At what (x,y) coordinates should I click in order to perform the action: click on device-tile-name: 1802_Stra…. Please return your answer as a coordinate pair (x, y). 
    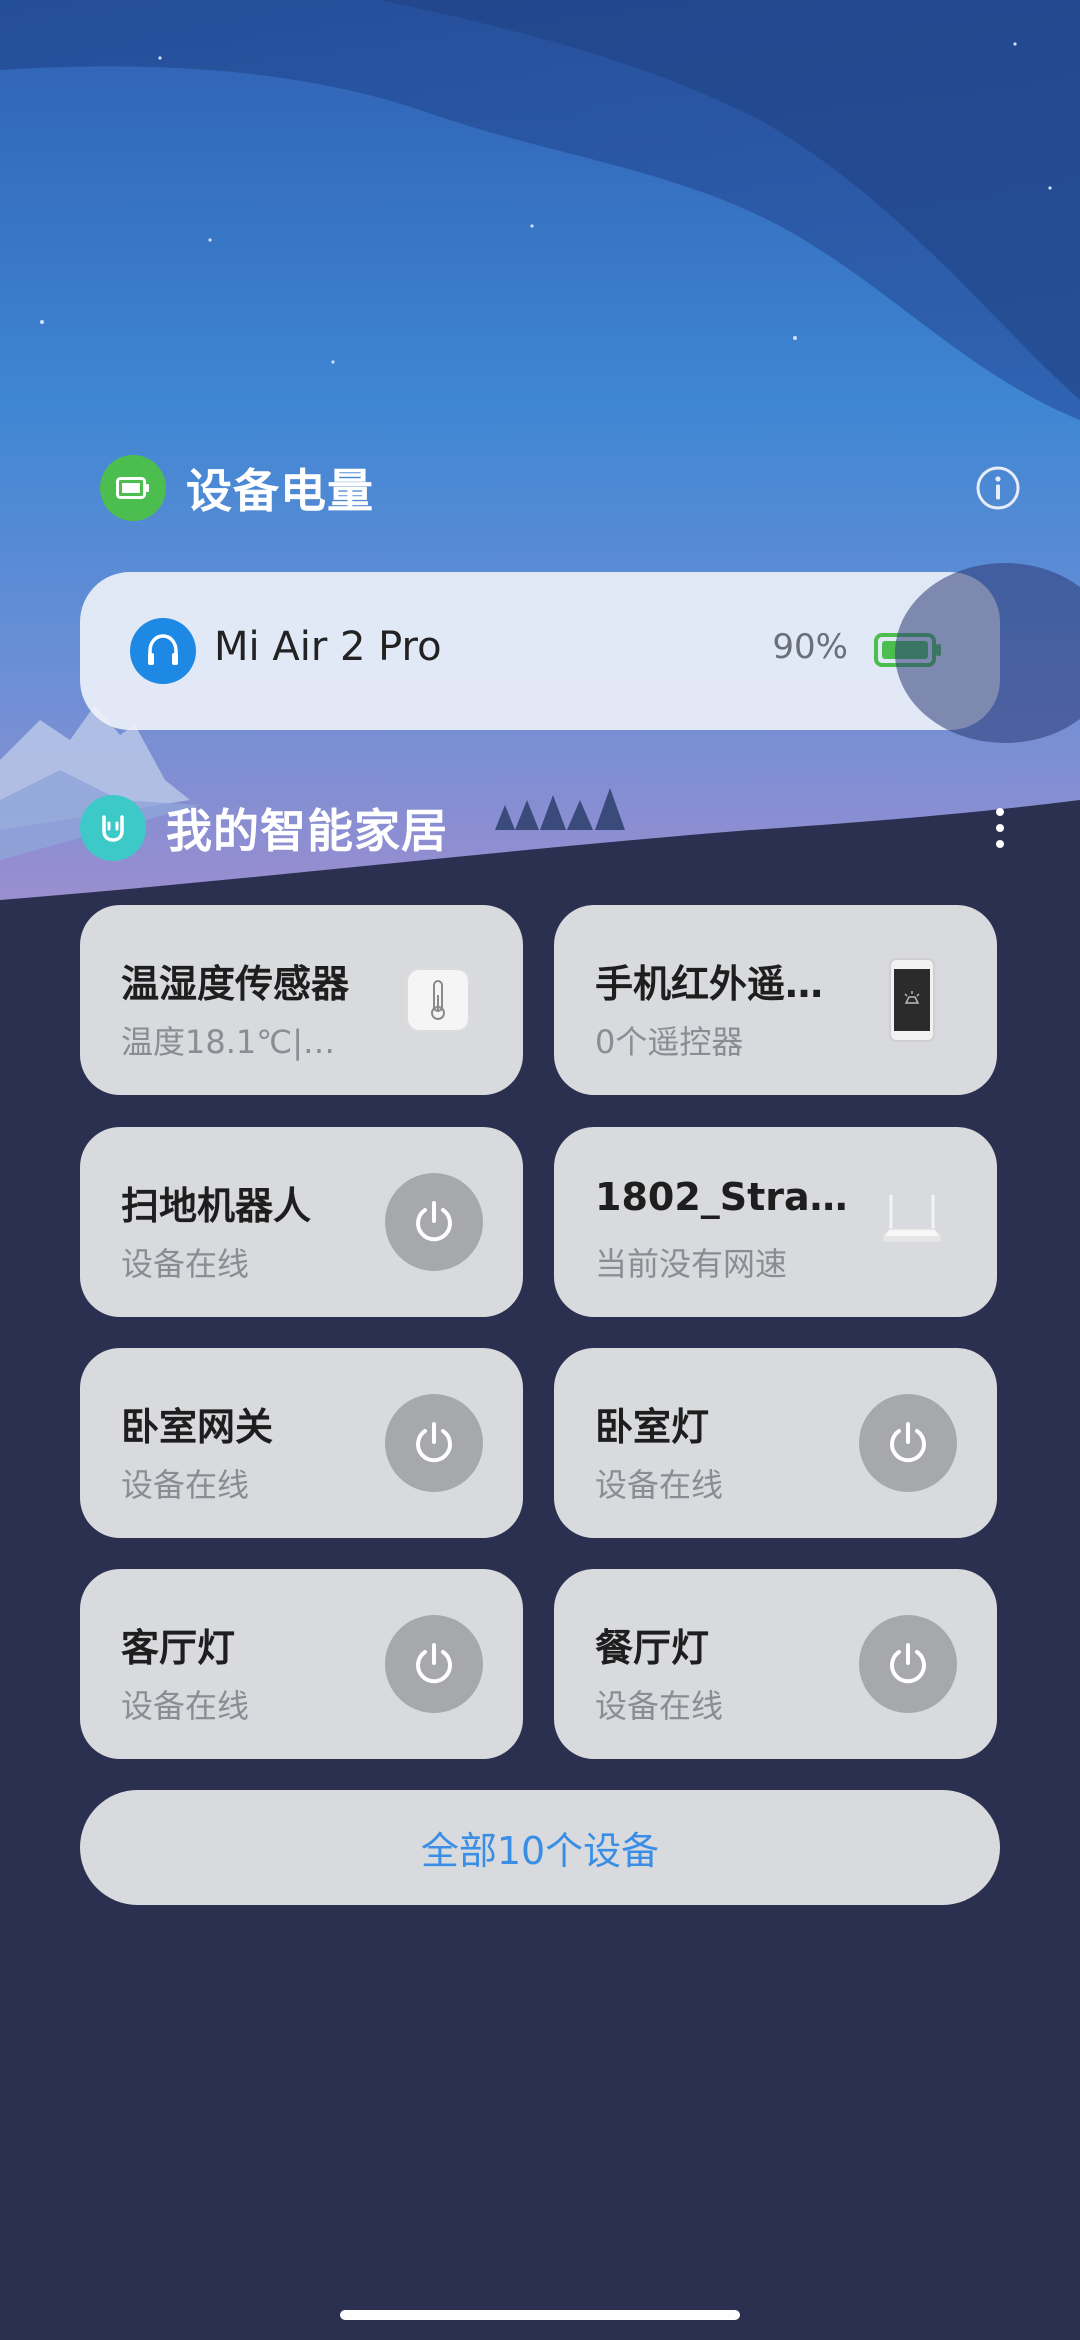
    Looking at the image, I should click on (721, 1197).